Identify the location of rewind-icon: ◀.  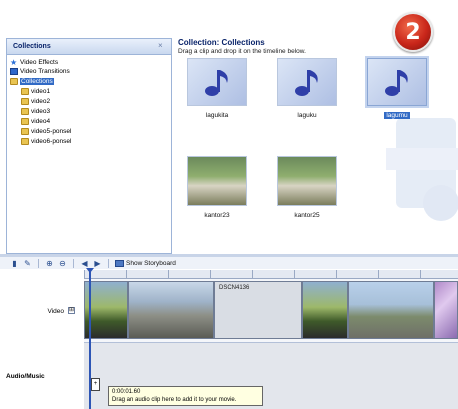
(84, 263).